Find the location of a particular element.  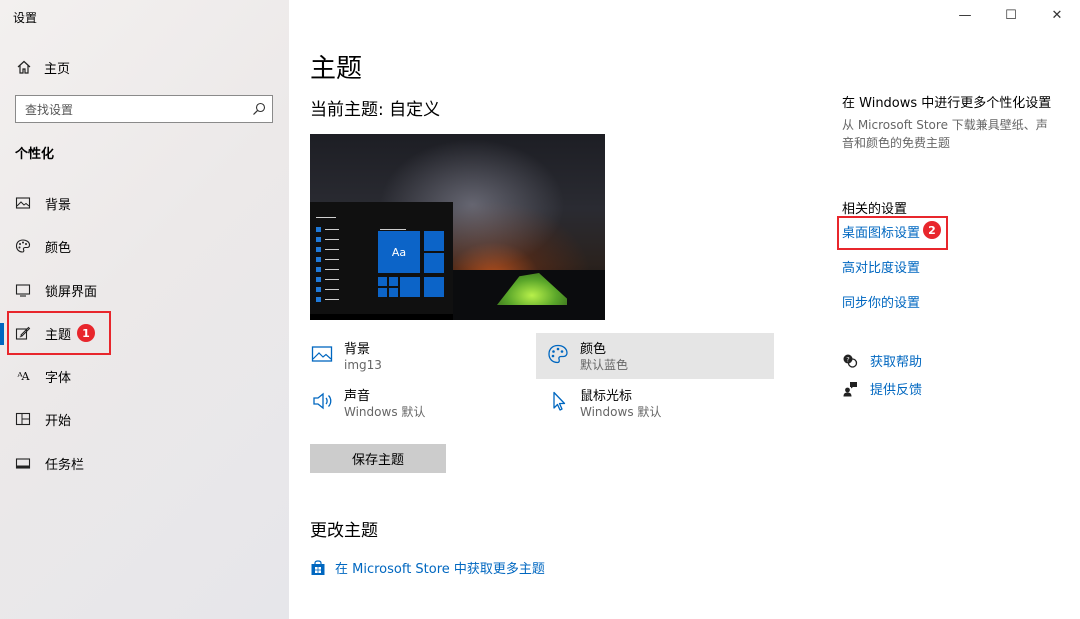

section-title: 个性化 is located at coordinates (35, 154).